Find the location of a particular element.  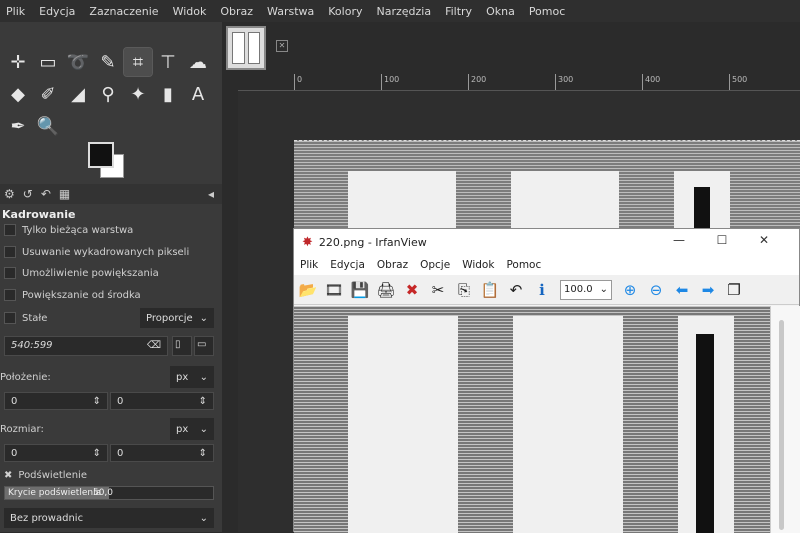

color-picker-icon: ✒ is located at coordinates (18, 126).